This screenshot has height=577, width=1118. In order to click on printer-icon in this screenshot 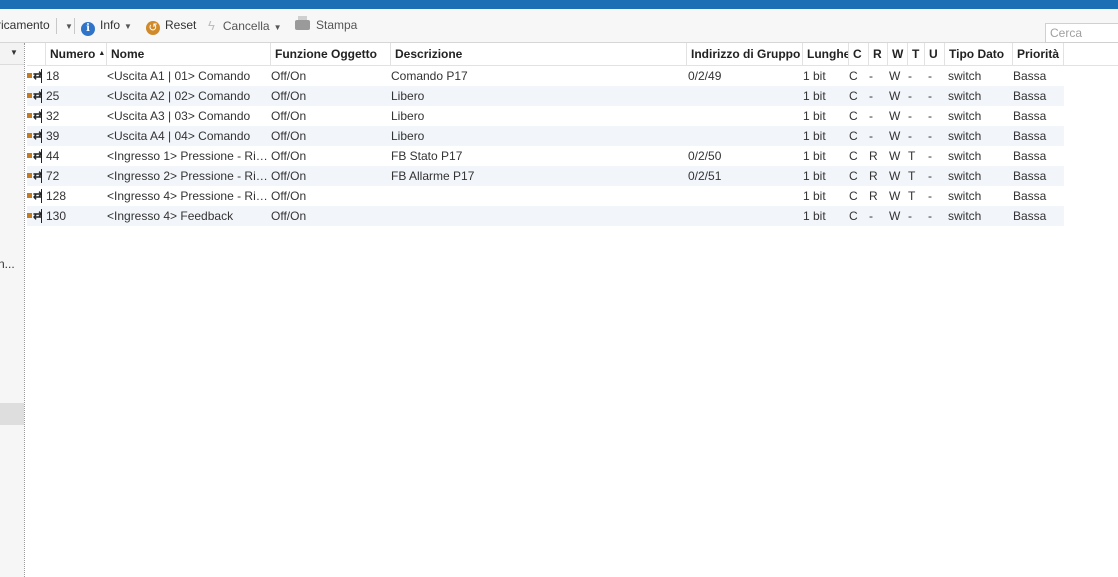, I will do `click(302, 23)`.